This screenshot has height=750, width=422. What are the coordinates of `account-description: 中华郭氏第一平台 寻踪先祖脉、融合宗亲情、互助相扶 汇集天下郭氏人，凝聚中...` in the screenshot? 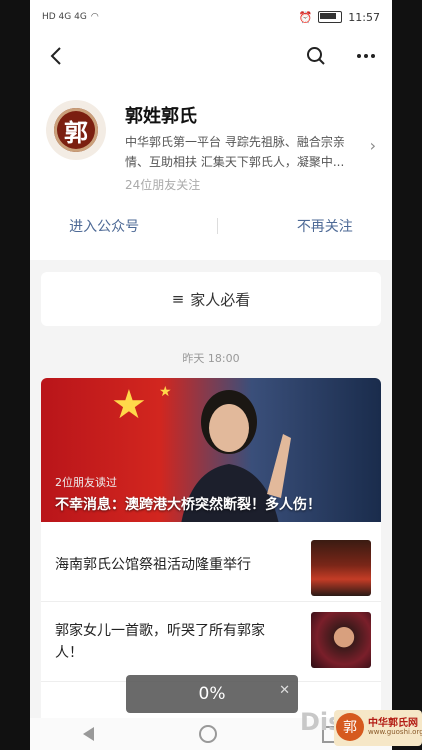 It's located at (245, 152).